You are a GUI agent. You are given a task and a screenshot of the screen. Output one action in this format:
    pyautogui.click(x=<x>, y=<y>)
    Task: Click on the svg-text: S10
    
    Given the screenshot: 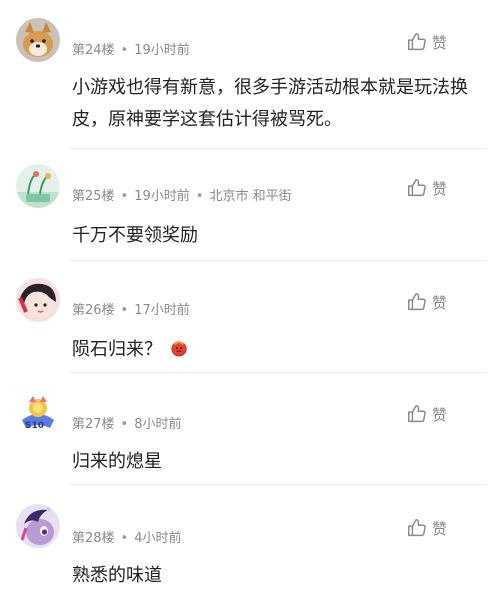 What is the action you would take?
    pyautogui.click(x=34, y=426)
    